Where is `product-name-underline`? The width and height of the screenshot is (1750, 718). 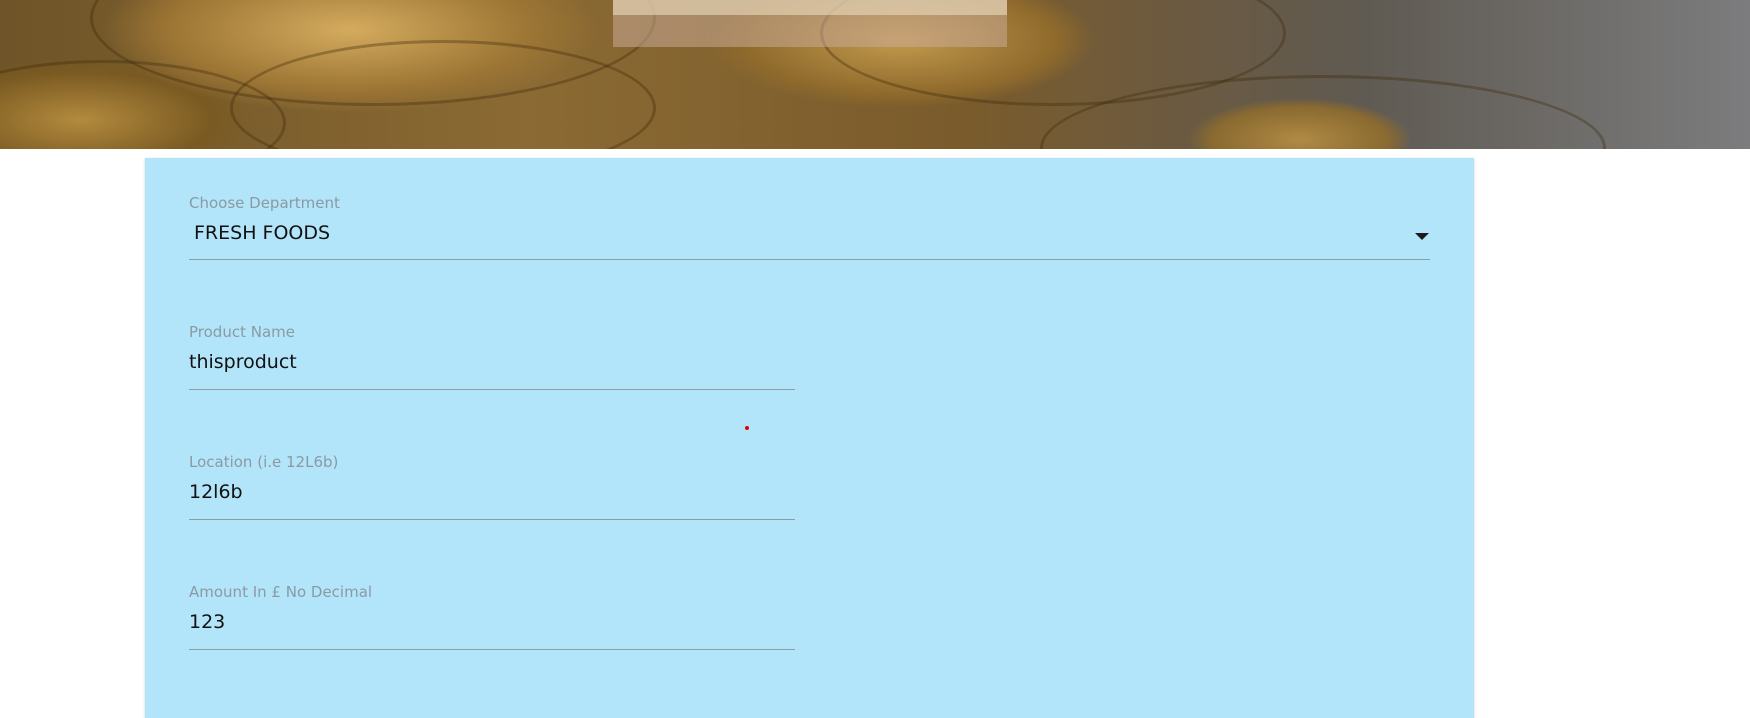
product-name-underline is located at coordinates (492, 389).